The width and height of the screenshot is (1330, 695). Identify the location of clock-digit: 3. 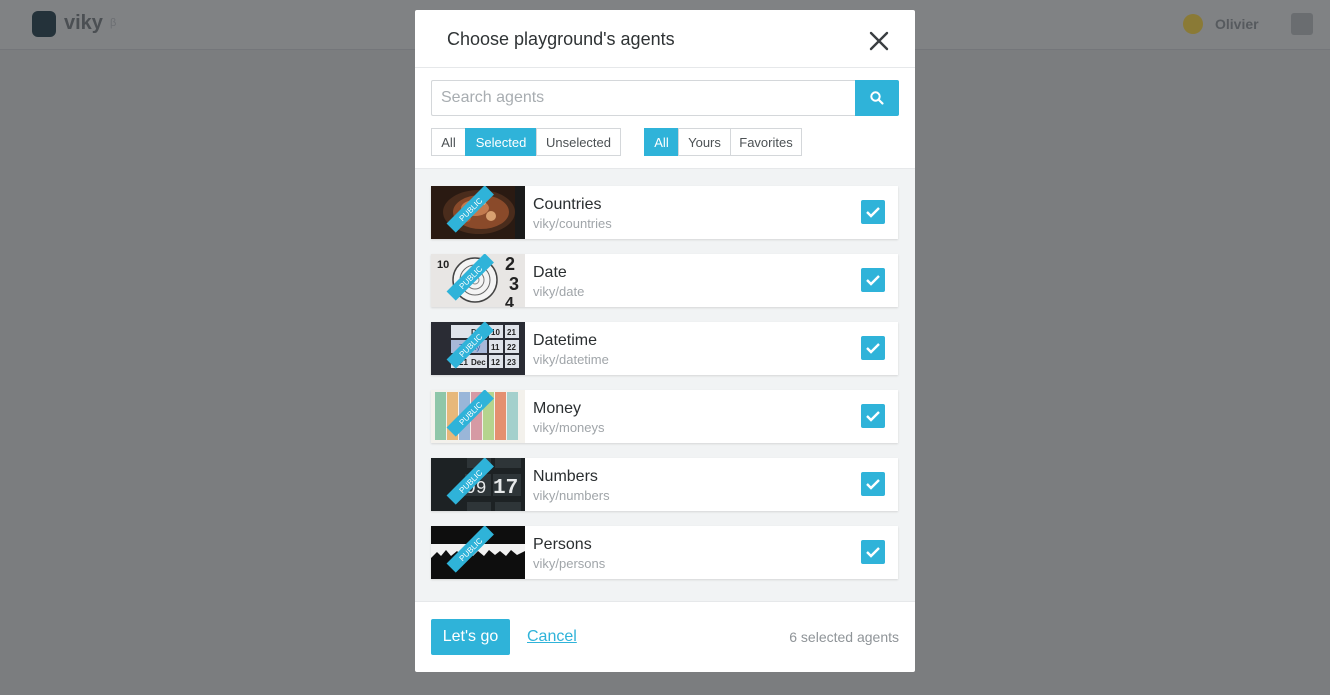
(514, 284).